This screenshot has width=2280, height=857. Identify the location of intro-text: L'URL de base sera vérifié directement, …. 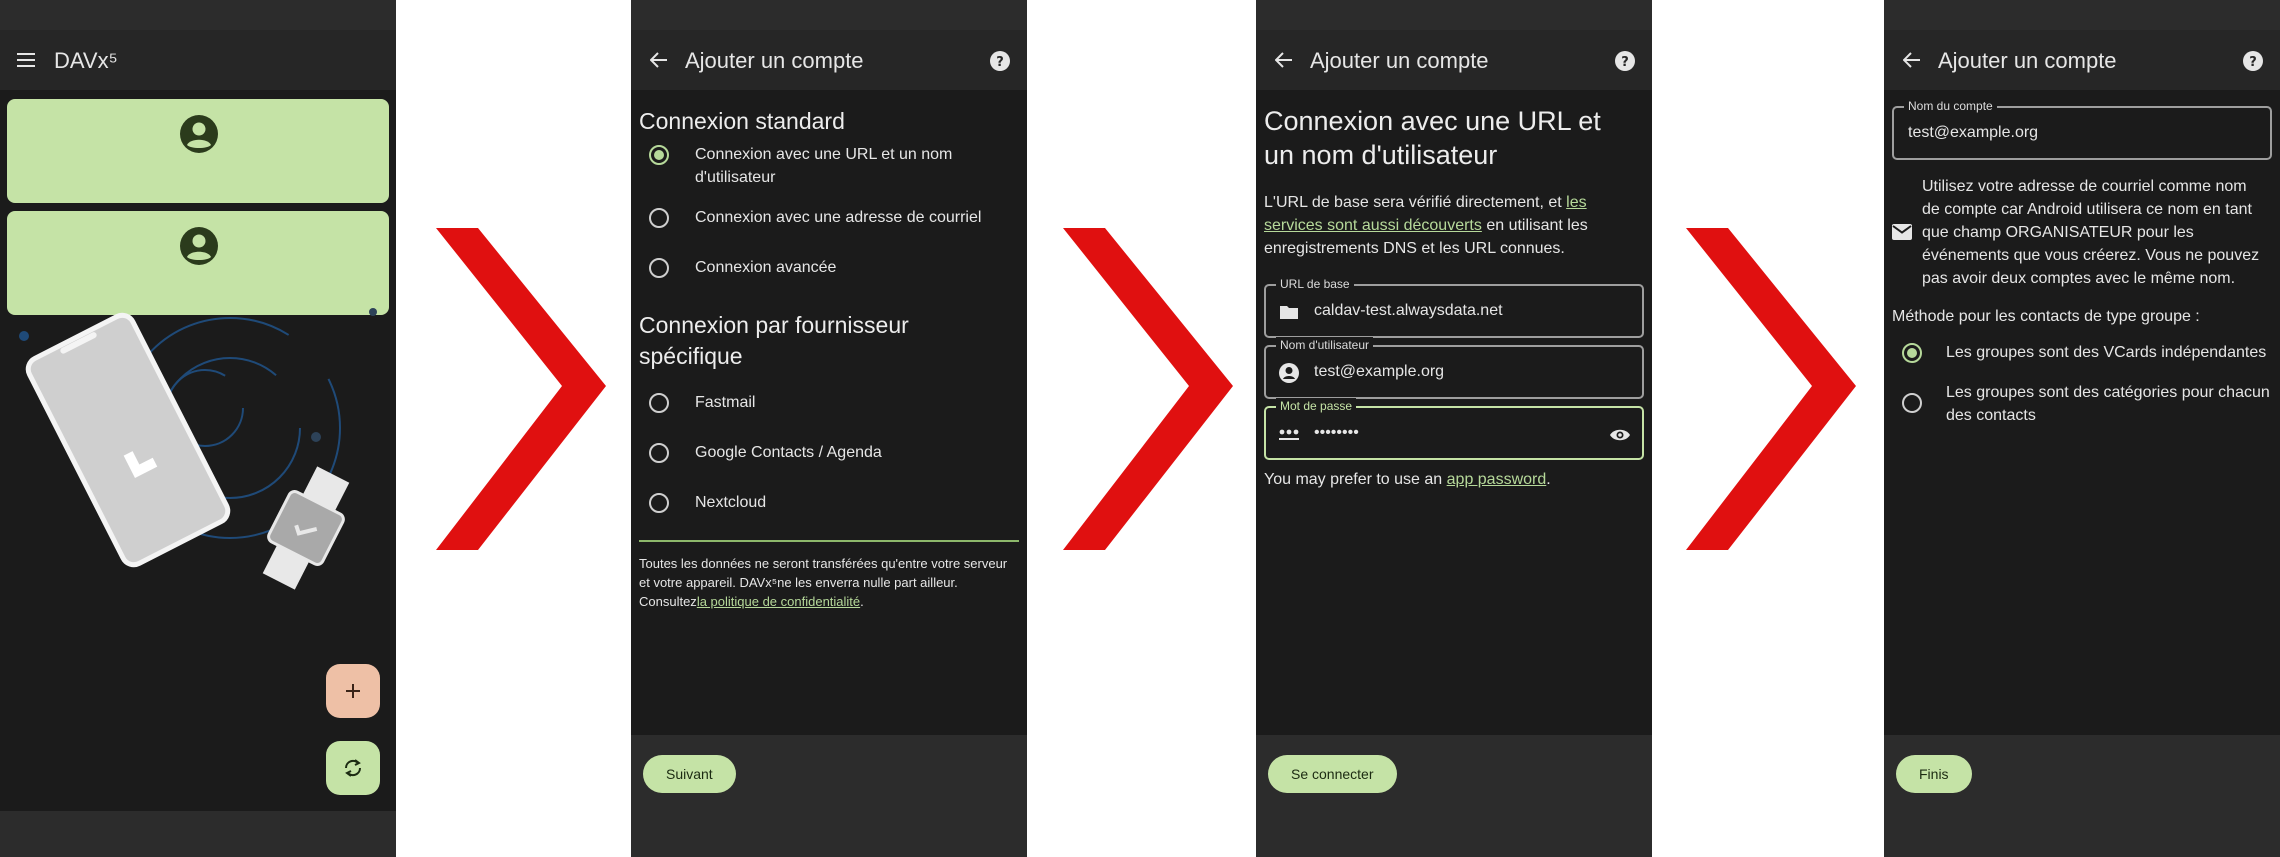
(1449, 225).